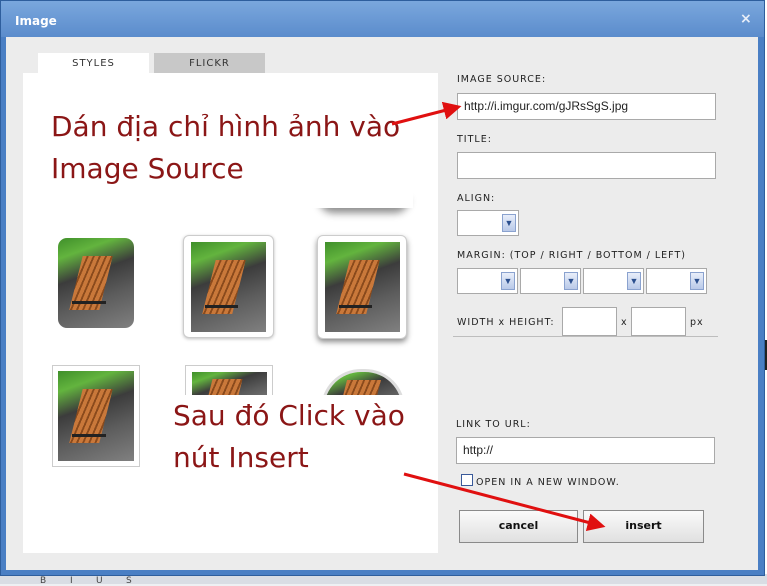 The width and height of the screenshot is (767, 586). I want to click on annotation-line: Sau đó Click vào, so click(289, 415).